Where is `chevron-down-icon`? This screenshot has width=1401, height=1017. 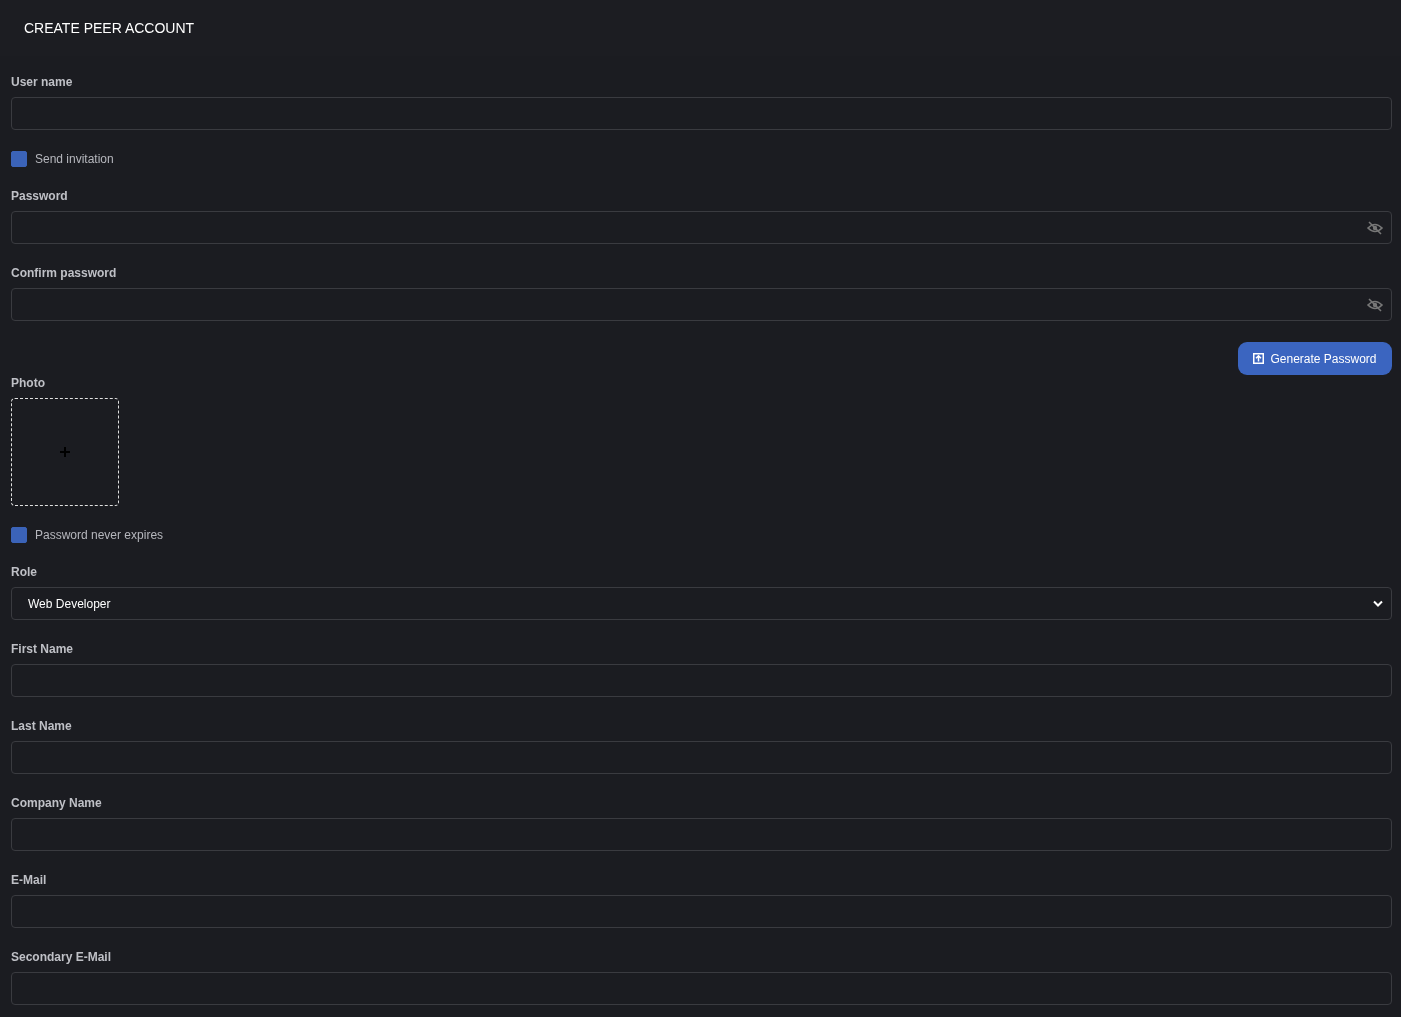 chevron-down-icon is located at coordinates (1378, 603).